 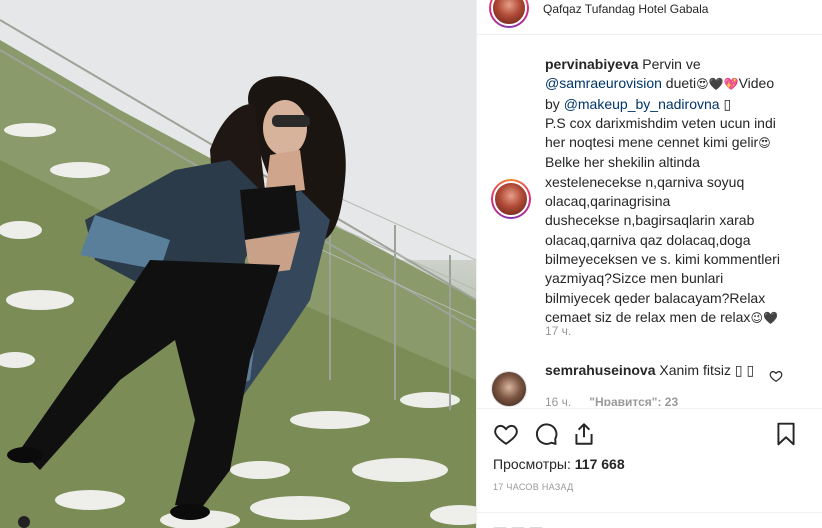 I want to click on caption-text: ▯, so click(x=725, y=103).